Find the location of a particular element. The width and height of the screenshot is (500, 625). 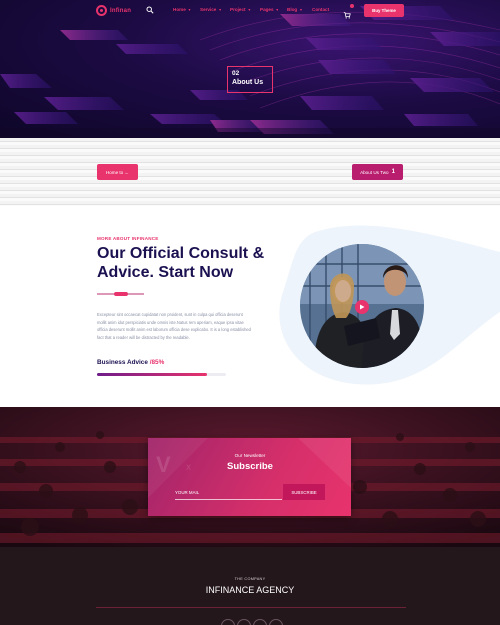

nav-item-pages: Pages ▼ is located at coordinates (273, 9).